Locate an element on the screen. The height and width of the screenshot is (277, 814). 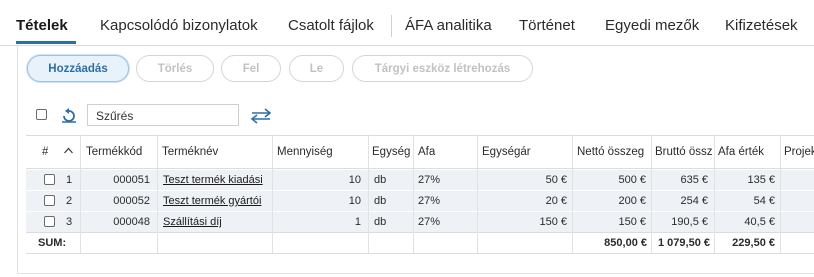
row-number: 1 is located at coordinates (69, 180).